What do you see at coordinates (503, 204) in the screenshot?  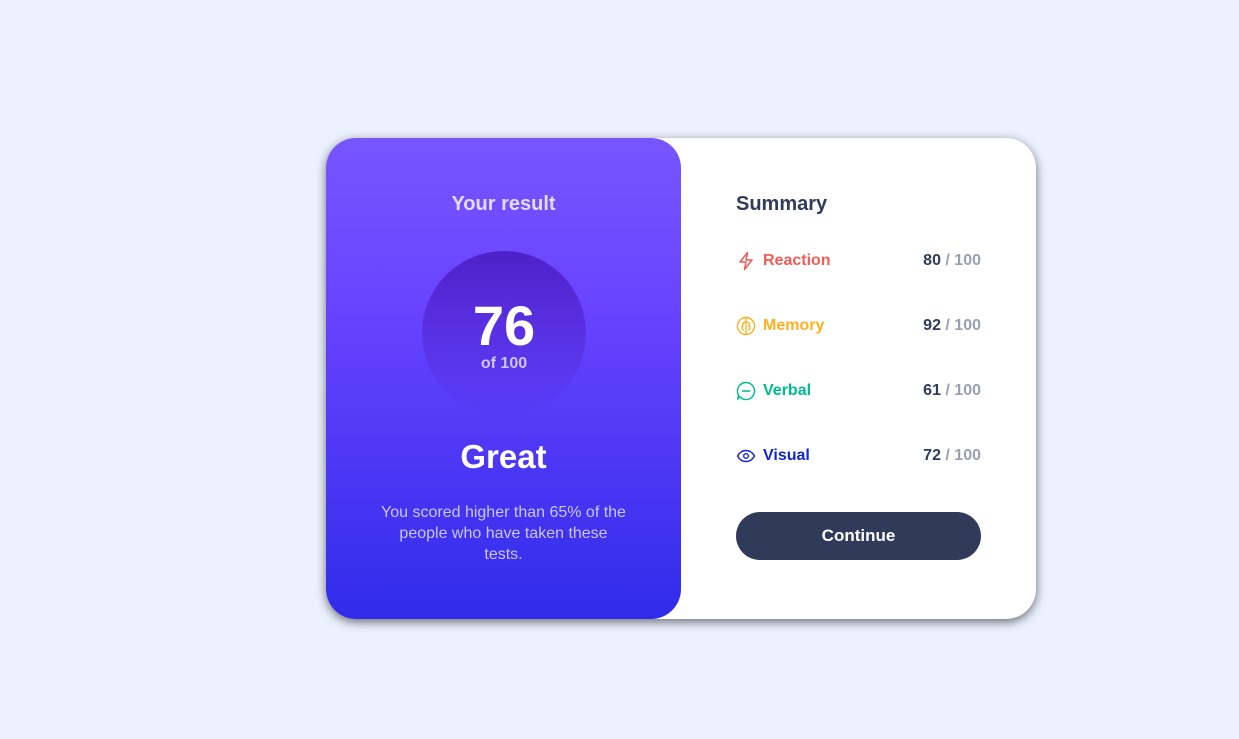 I see `result-title: Your result` at bounding box center [503, 204].